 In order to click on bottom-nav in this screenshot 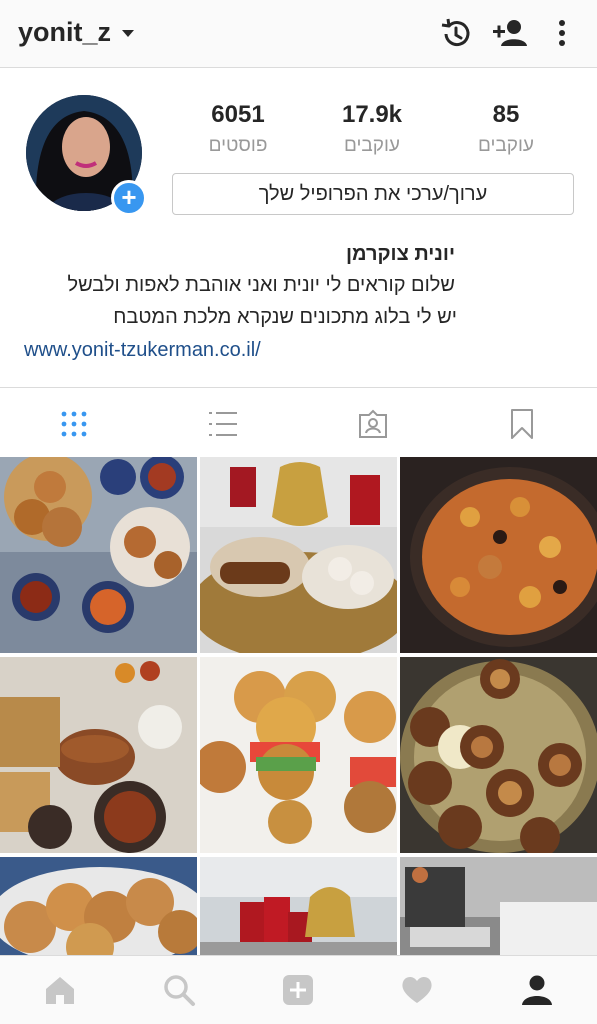, I will do `click(298, 989)`.